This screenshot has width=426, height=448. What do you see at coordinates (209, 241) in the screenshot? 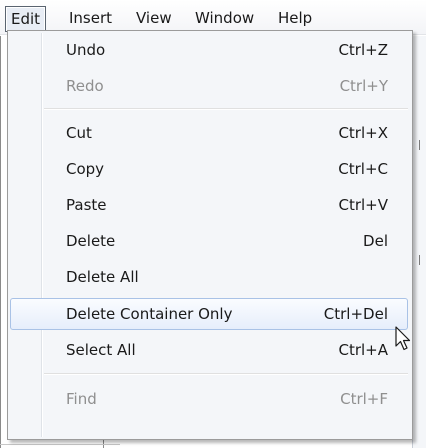
I see `menu-item-delete: Delete Del` at bounding box center [209, 241].